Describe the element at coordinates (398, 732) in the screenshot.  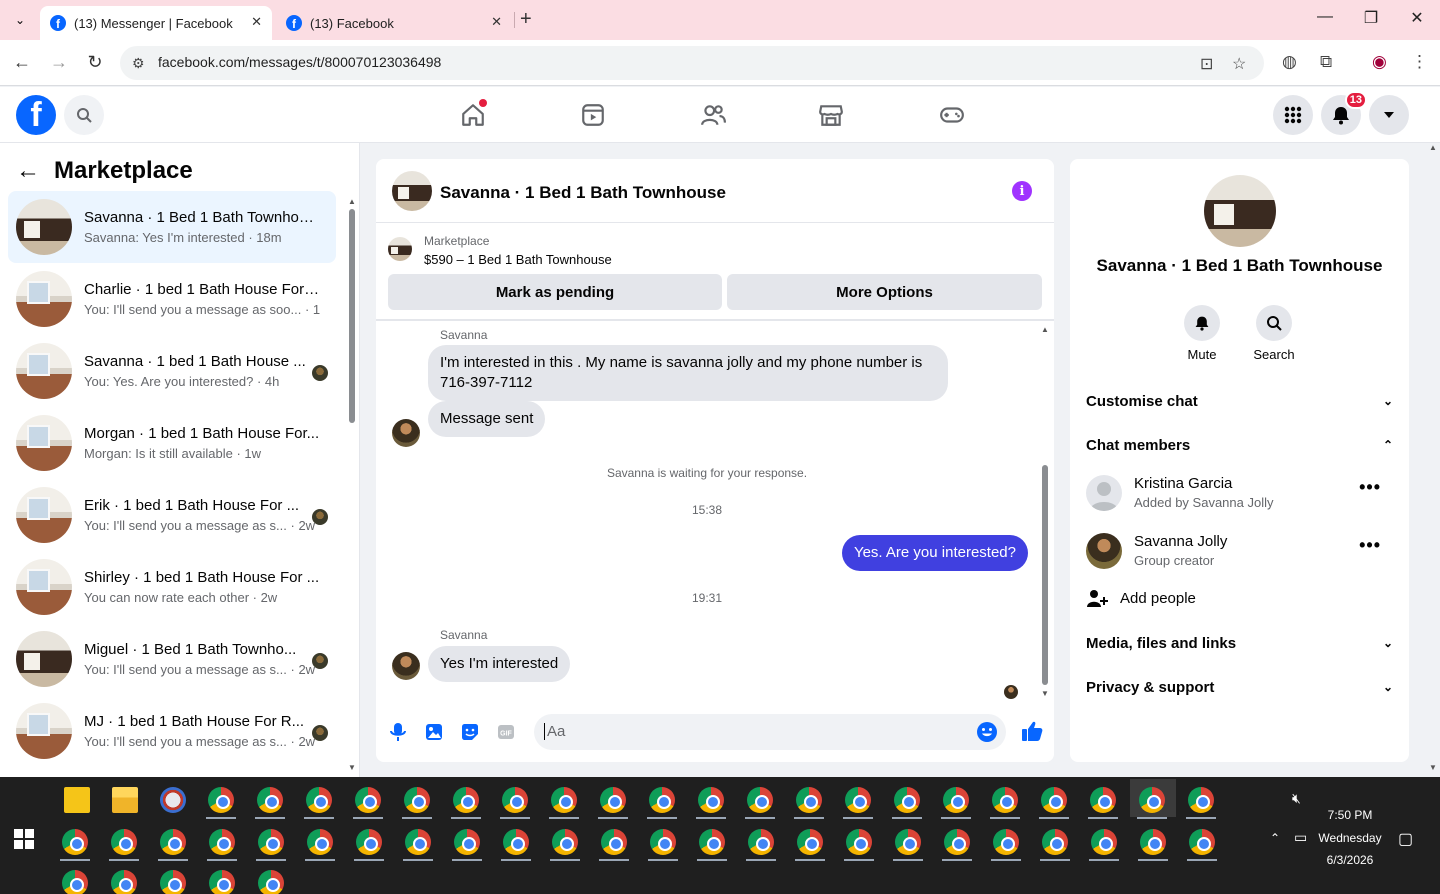
I see `microphone-icon` at that location.